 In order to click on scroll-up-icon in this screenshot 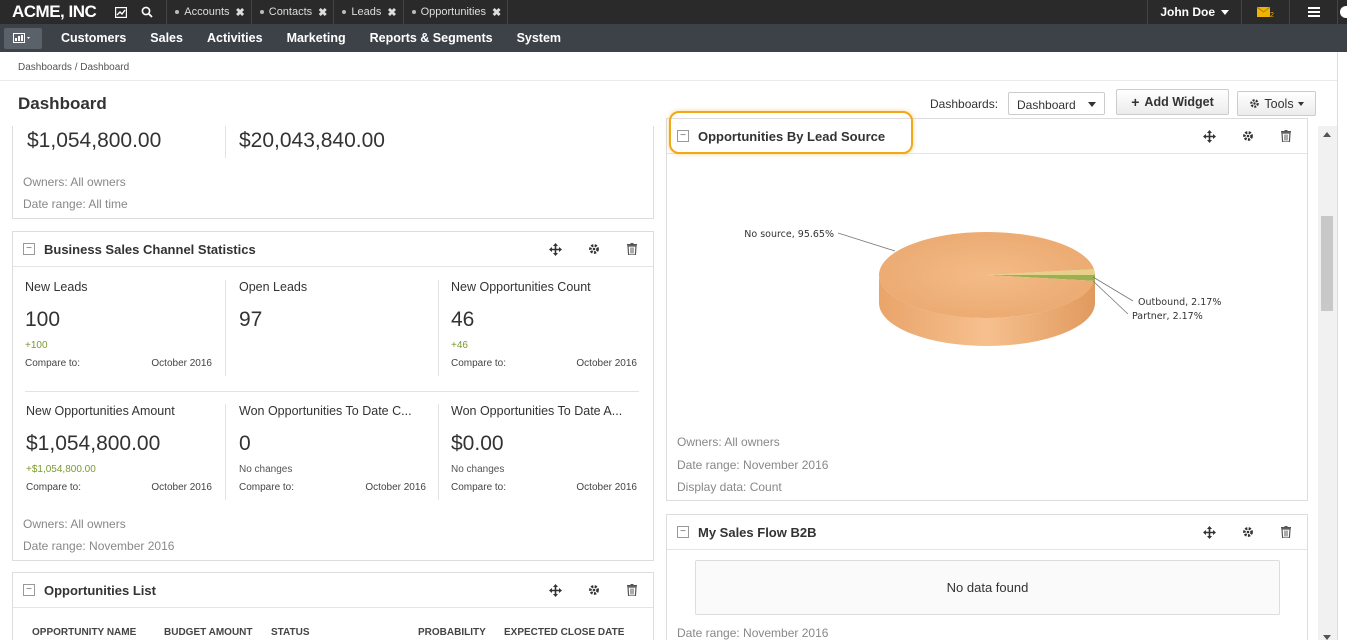, I will do `click(1327, 134)`.